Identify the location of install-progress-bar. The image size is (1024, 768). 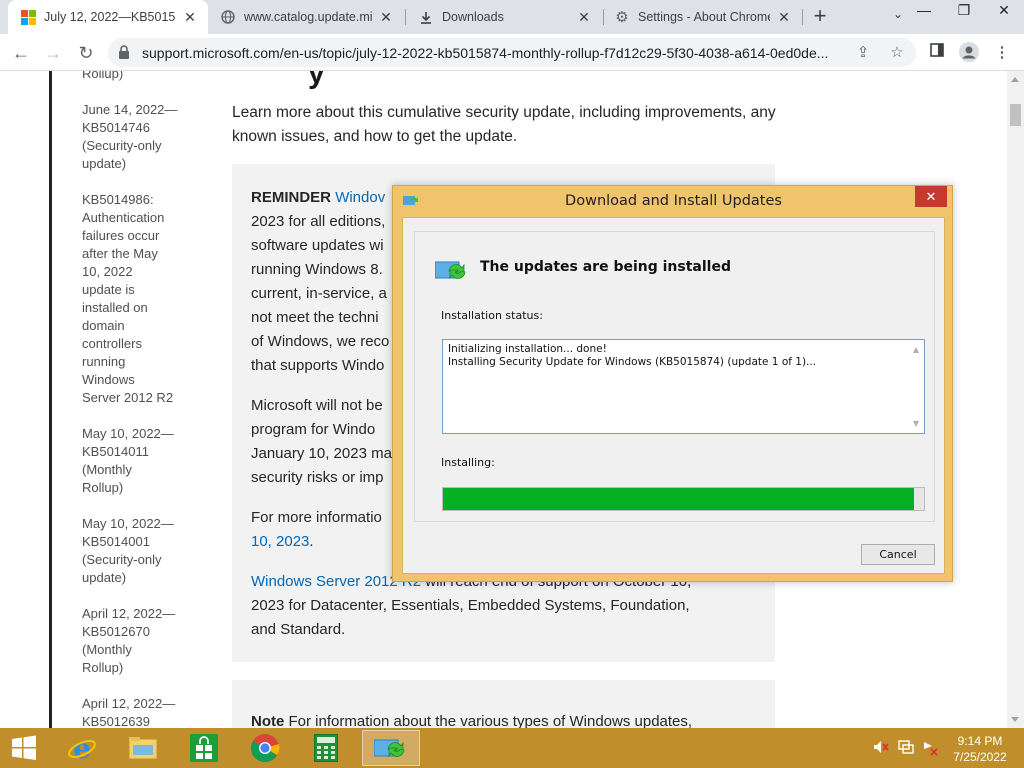
(683, 499).